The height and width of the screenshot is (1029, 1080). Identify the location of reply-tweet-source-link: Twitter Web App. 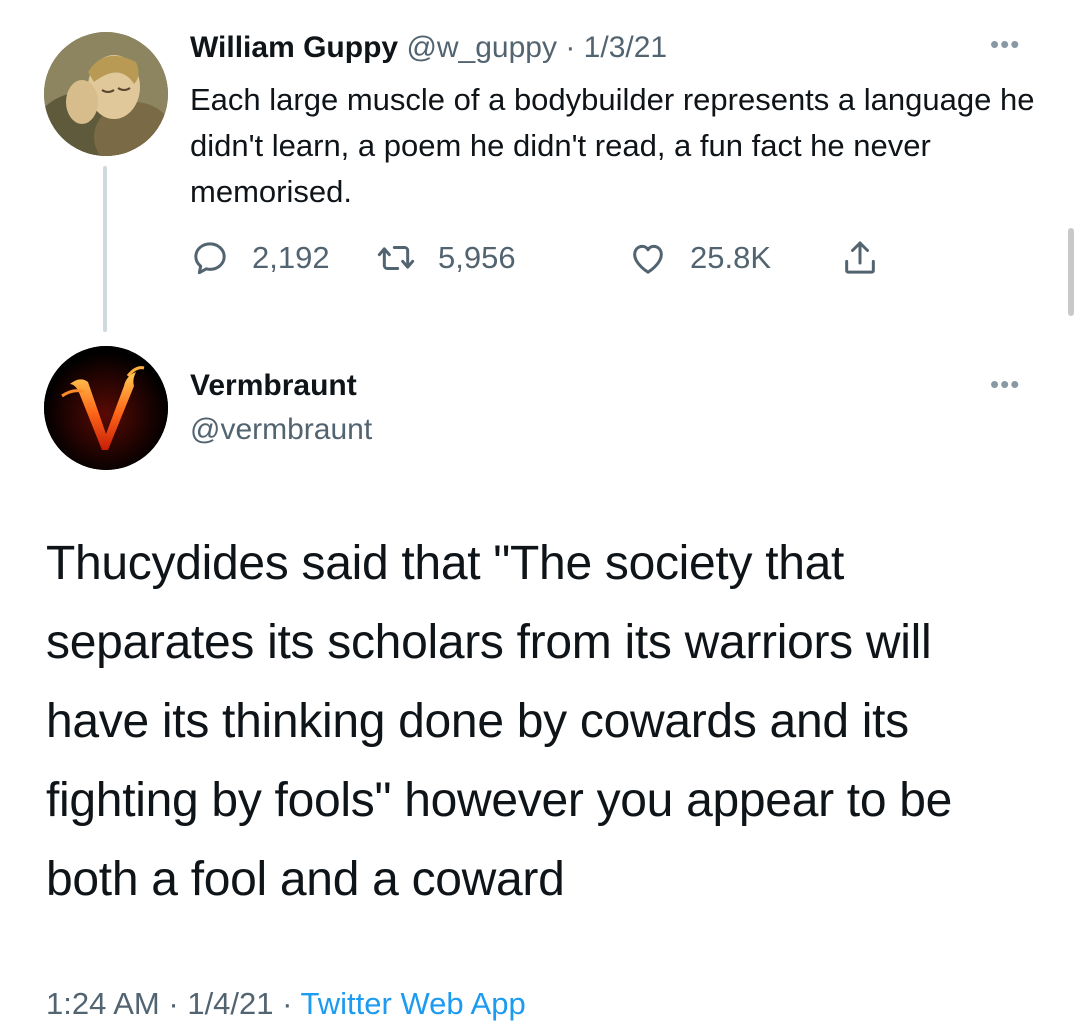
(413, 1003).